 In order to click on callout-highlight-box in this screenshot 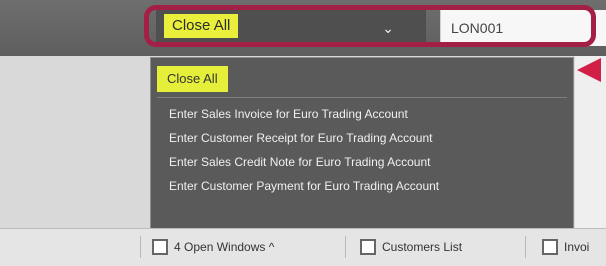, I will do `click(370, 26)`.